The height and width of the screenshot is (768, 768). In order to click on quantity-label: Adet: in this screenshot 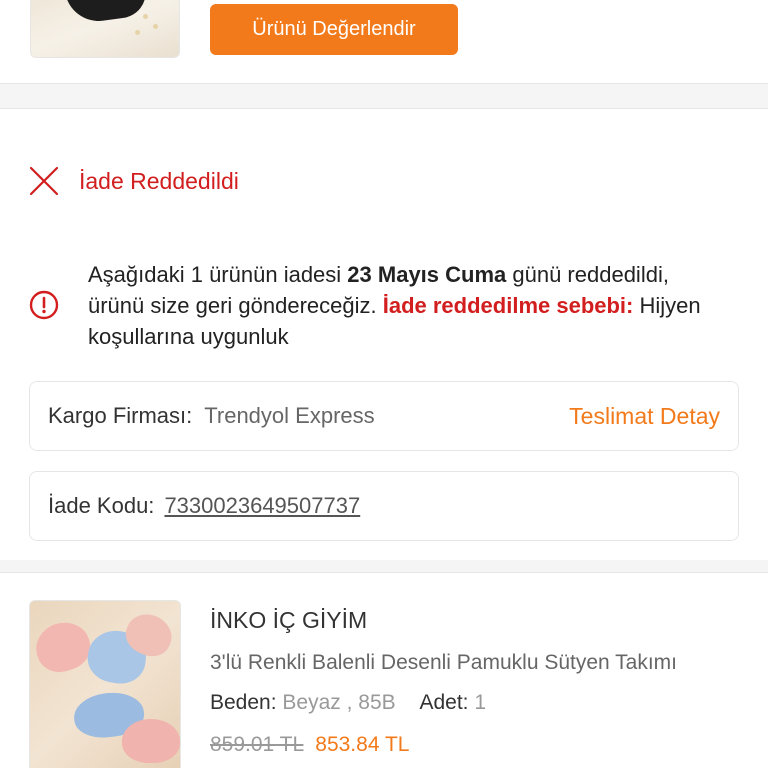, I will do `click(444, 702)`.